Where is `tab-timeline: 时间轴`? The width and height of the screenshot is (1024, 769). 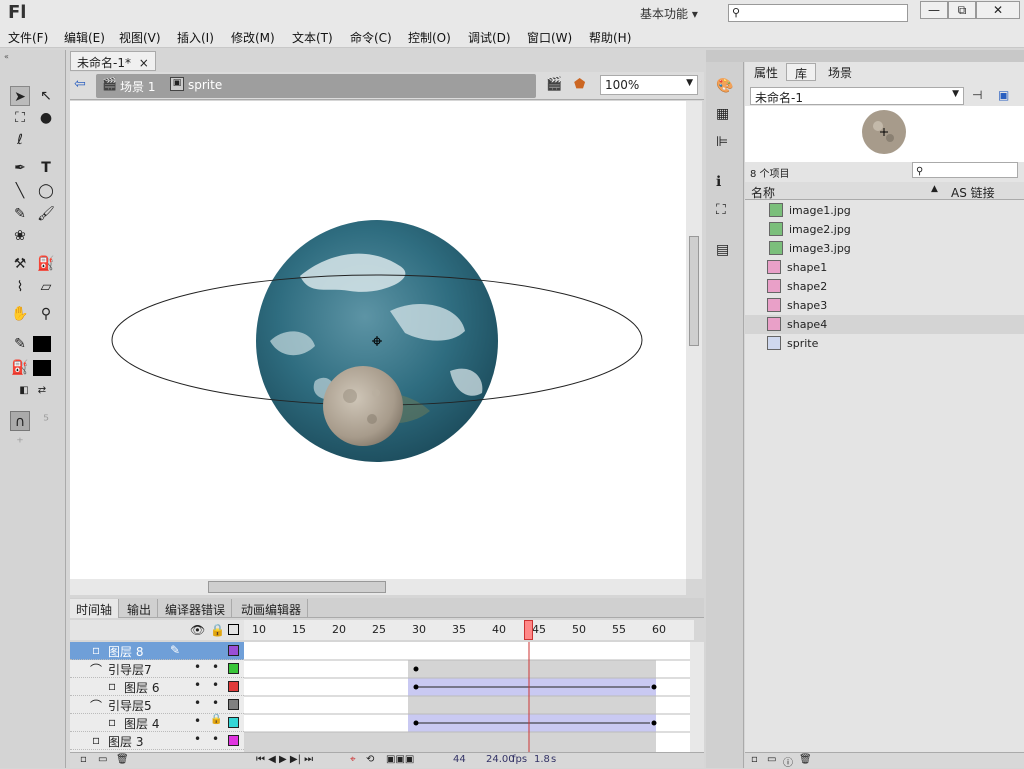
tab-timeline: 时间轴 is located at coordinates (95, 608).